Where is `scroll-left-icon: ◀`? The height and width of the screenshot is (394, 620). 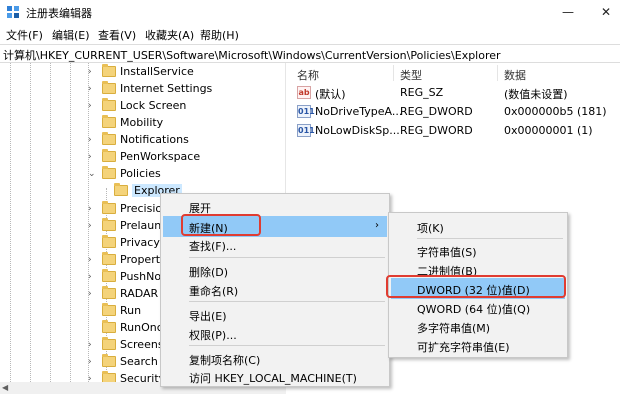 scroll-left-icon: ◀ is located at coordinates (5, 388).